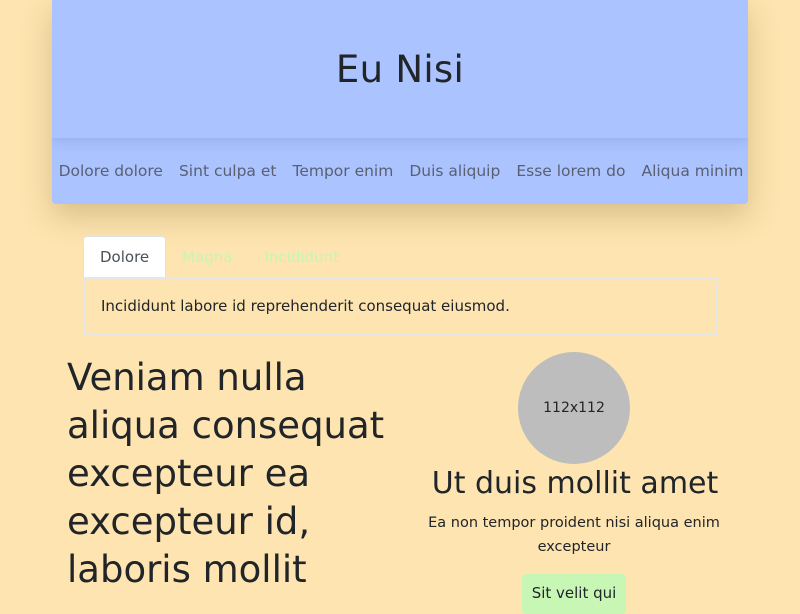 This screenshot has height=614, width=800. I want to click on nav-link-esse-lorem-do: Esse lorem do, so click(570, 171).